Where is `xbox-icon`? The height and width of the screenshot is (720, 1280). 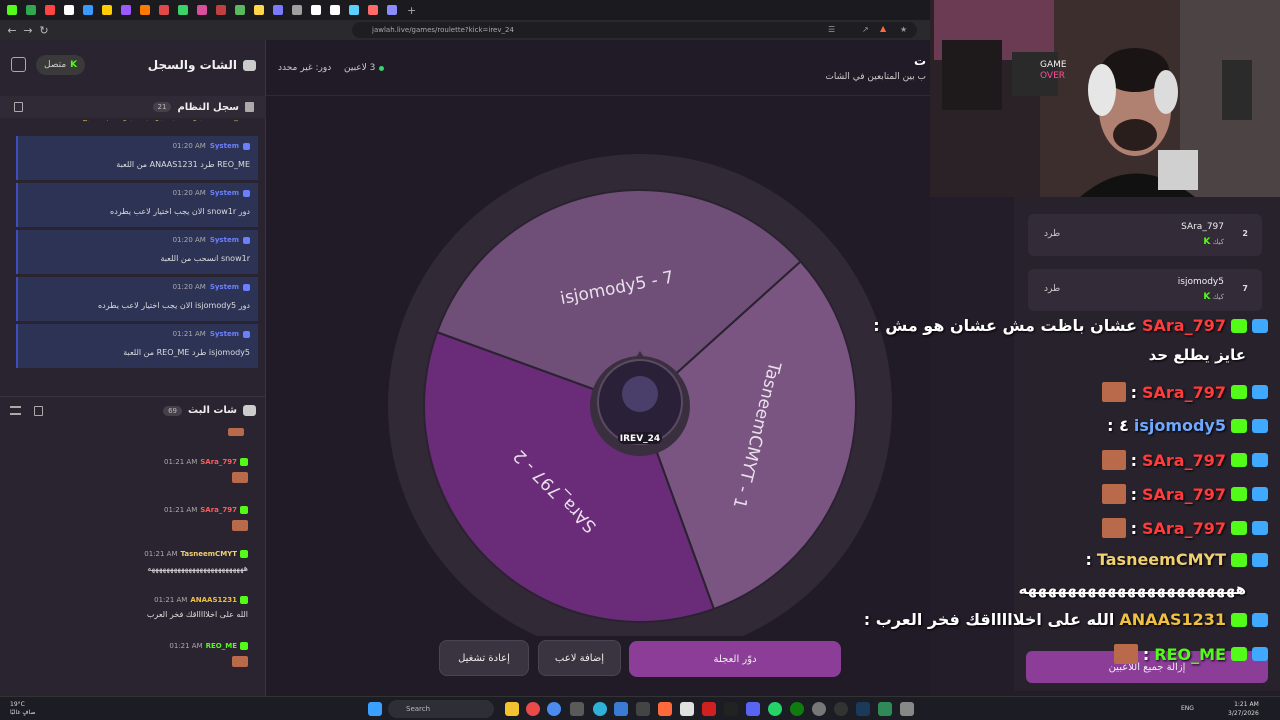 xbox-icon is located at coordinates (797, 709).